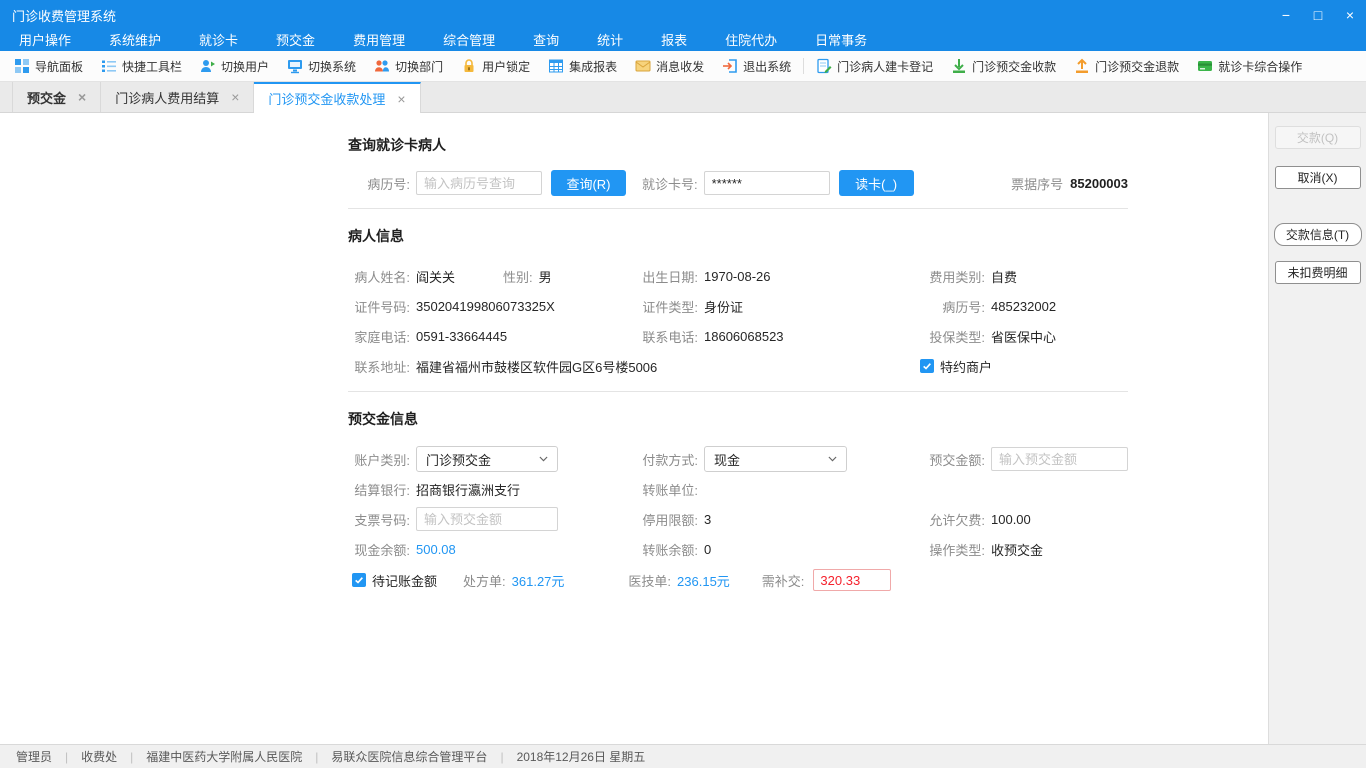  Describe the element at coordinates (824, 66) in the screenshot. I see `patient-card-register-icon` at that location.